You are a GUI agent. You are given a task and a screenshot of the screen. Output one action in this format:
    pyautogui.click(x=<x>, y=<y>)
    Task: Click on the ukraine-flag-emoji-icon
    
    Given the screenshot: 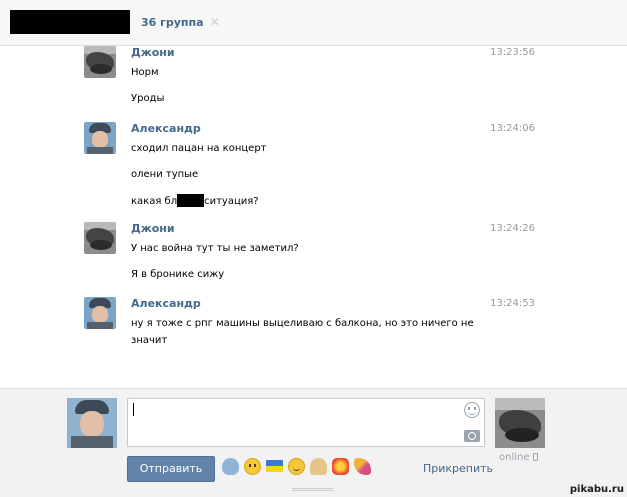 What is the action you would take?
    pyautogui.click(x=274, y=466)
    